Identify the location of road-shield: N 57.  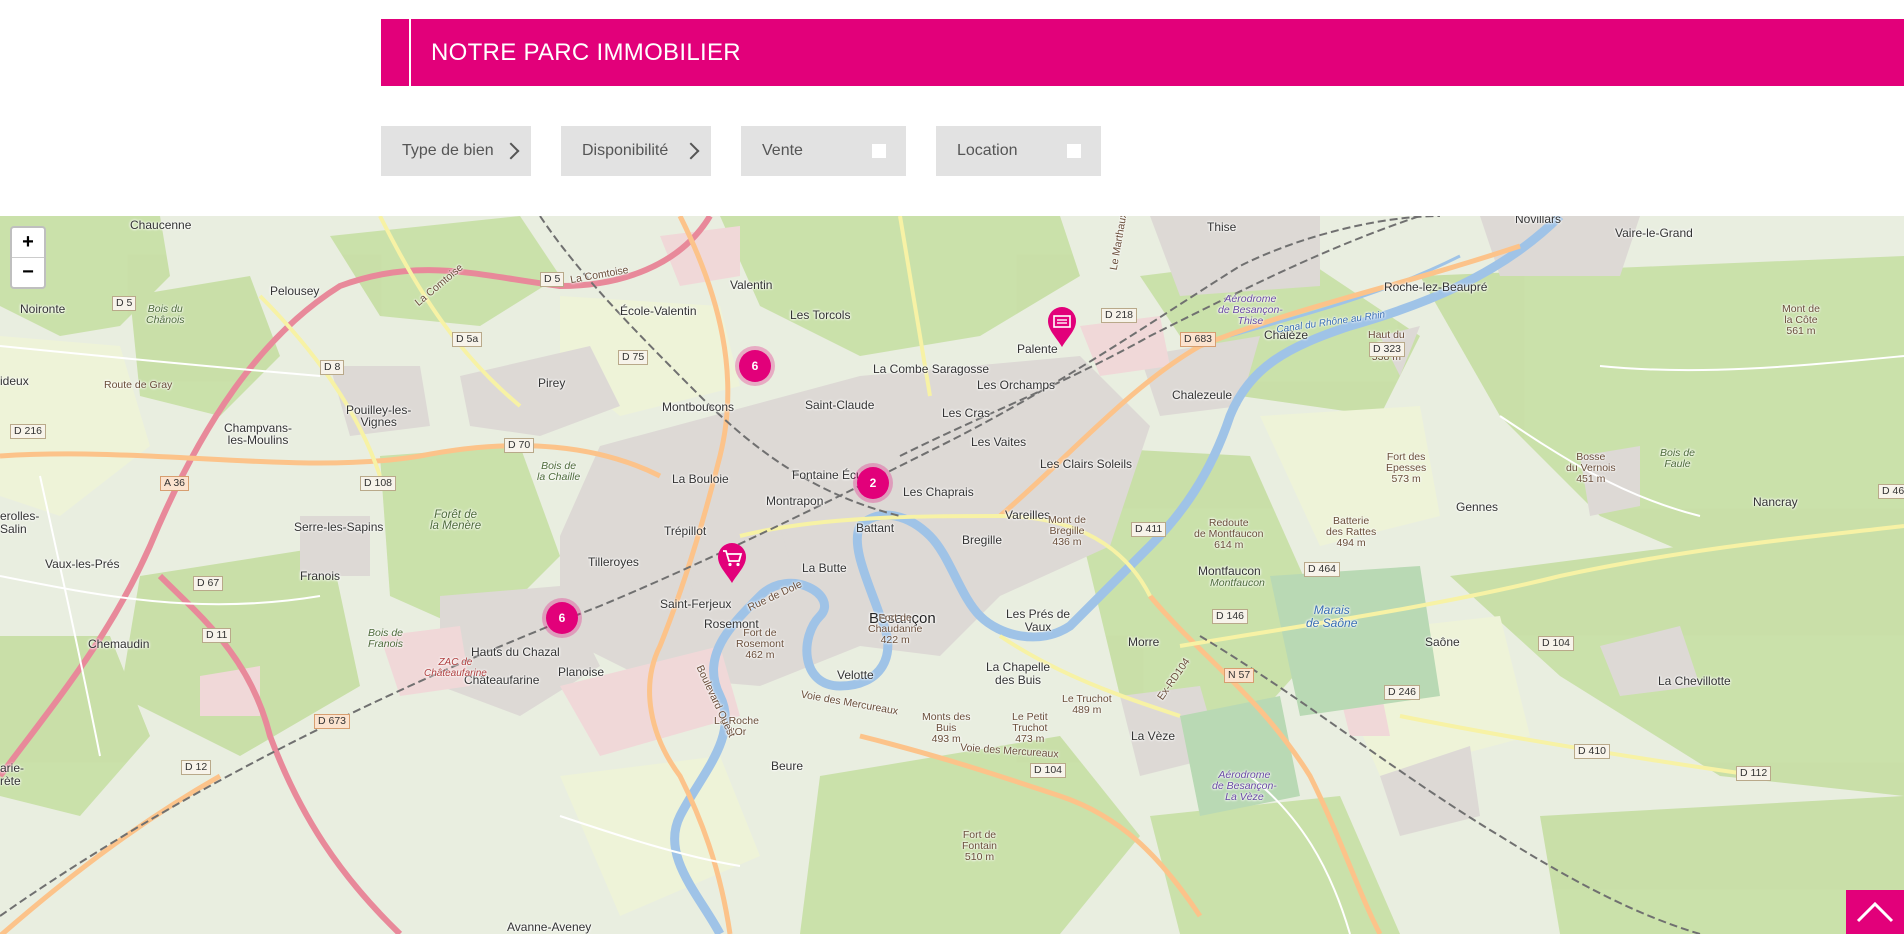
(1239, 675).